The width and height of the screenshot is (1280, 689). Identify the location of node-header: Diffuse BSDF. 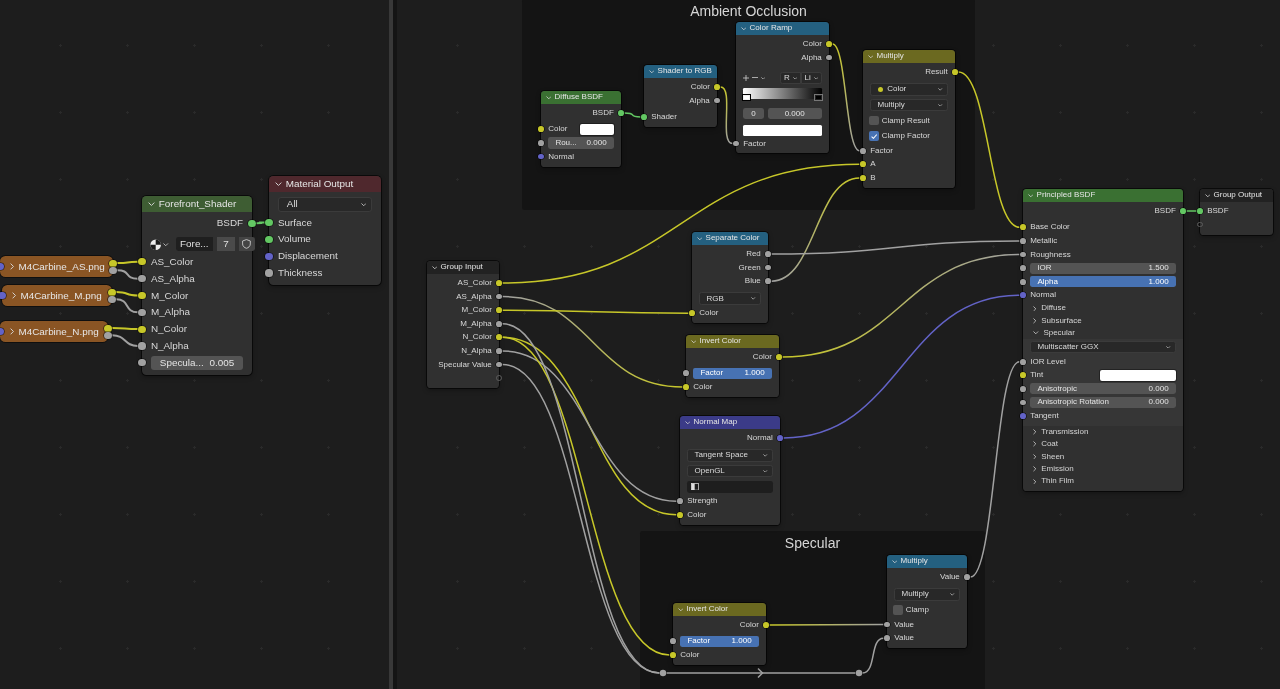
(581, 97).